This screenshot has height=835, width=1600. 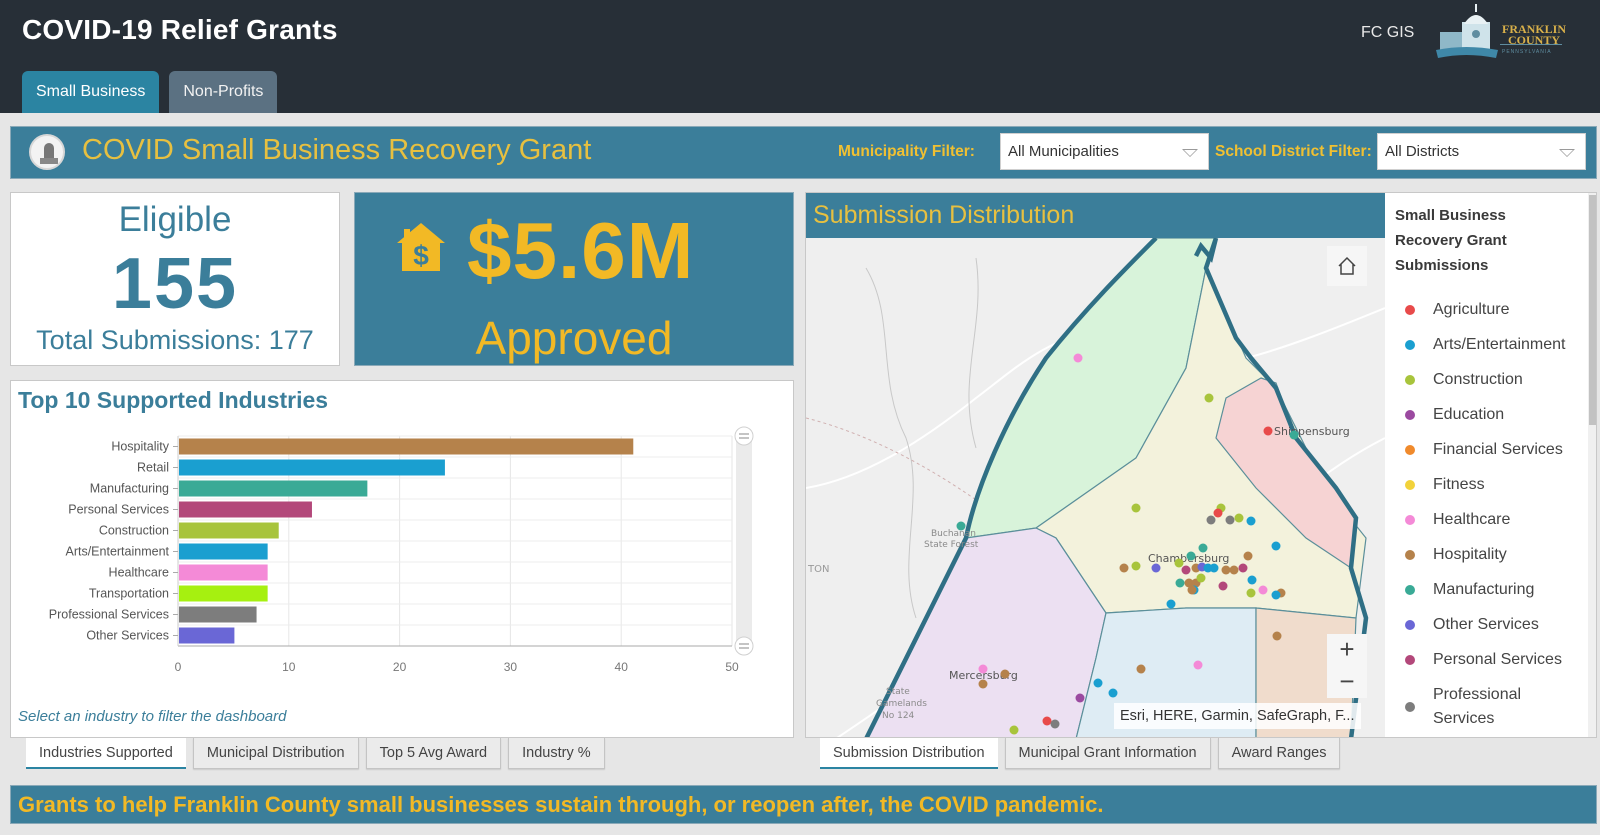 What do you see at coordinates (1445, 485) in the screenshot?
I see `legend-item: Fitness` at bounding box center [1445, 485].